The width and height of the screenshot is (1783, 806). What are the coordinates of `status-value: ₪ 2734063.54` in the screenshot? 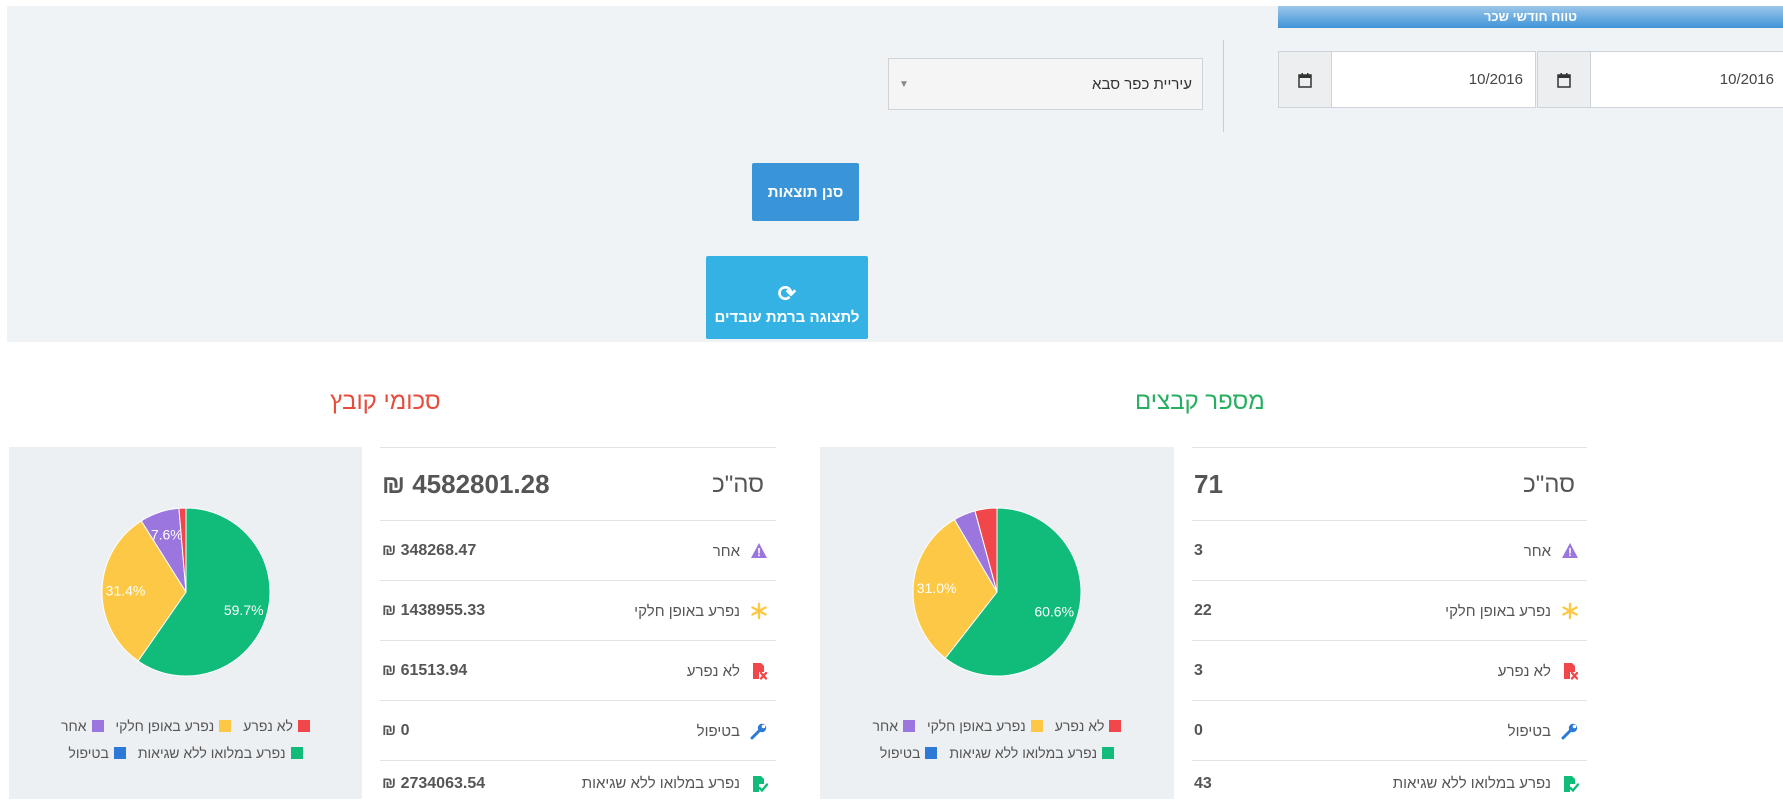 It's located at (434, 783).